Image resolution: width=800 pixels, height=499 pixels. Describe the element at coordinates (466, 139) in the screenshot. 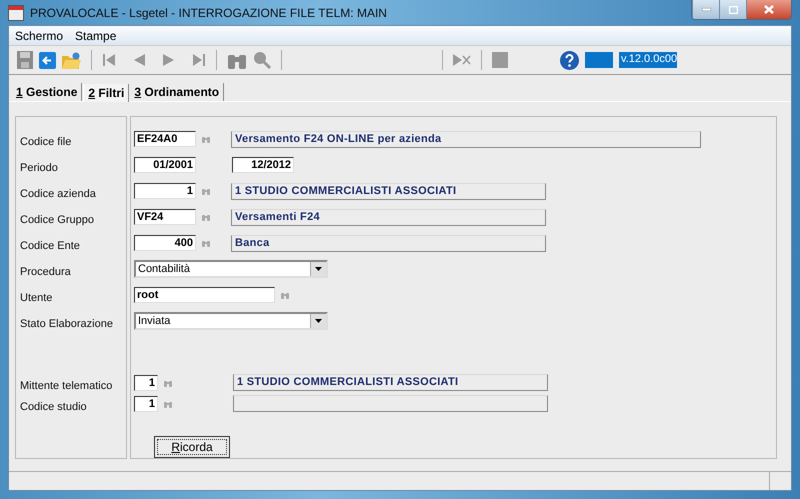

I see `description-field: Versamento F24 ON-LINE per azienda` at that location.